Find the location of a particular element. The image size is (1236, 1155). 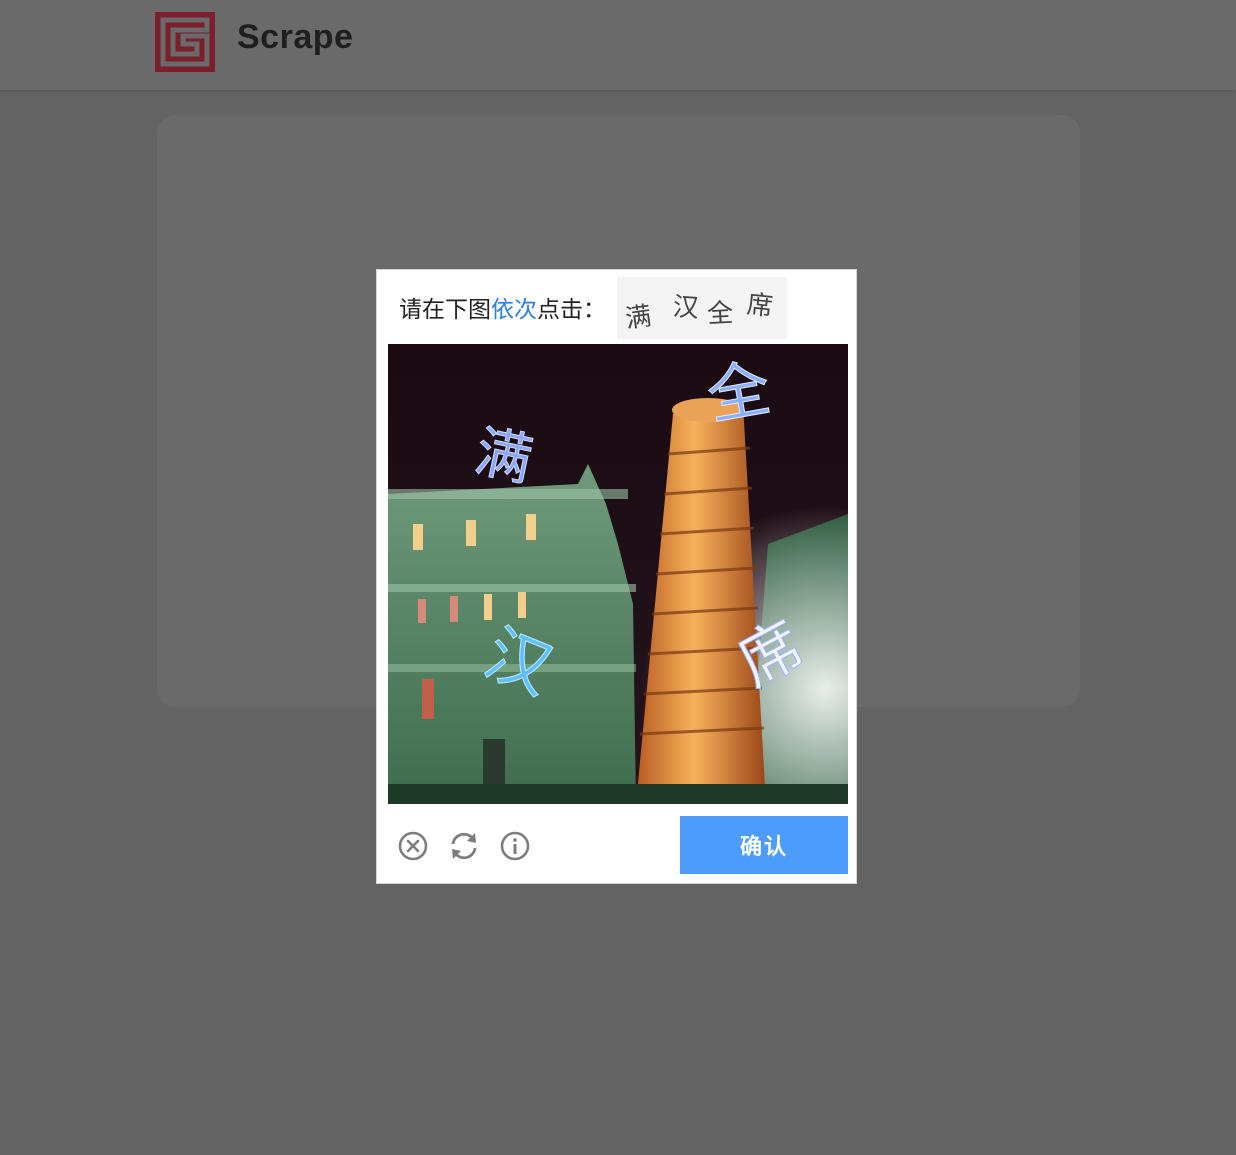

scrape-logo-icon is located at coordinates (185, 42).